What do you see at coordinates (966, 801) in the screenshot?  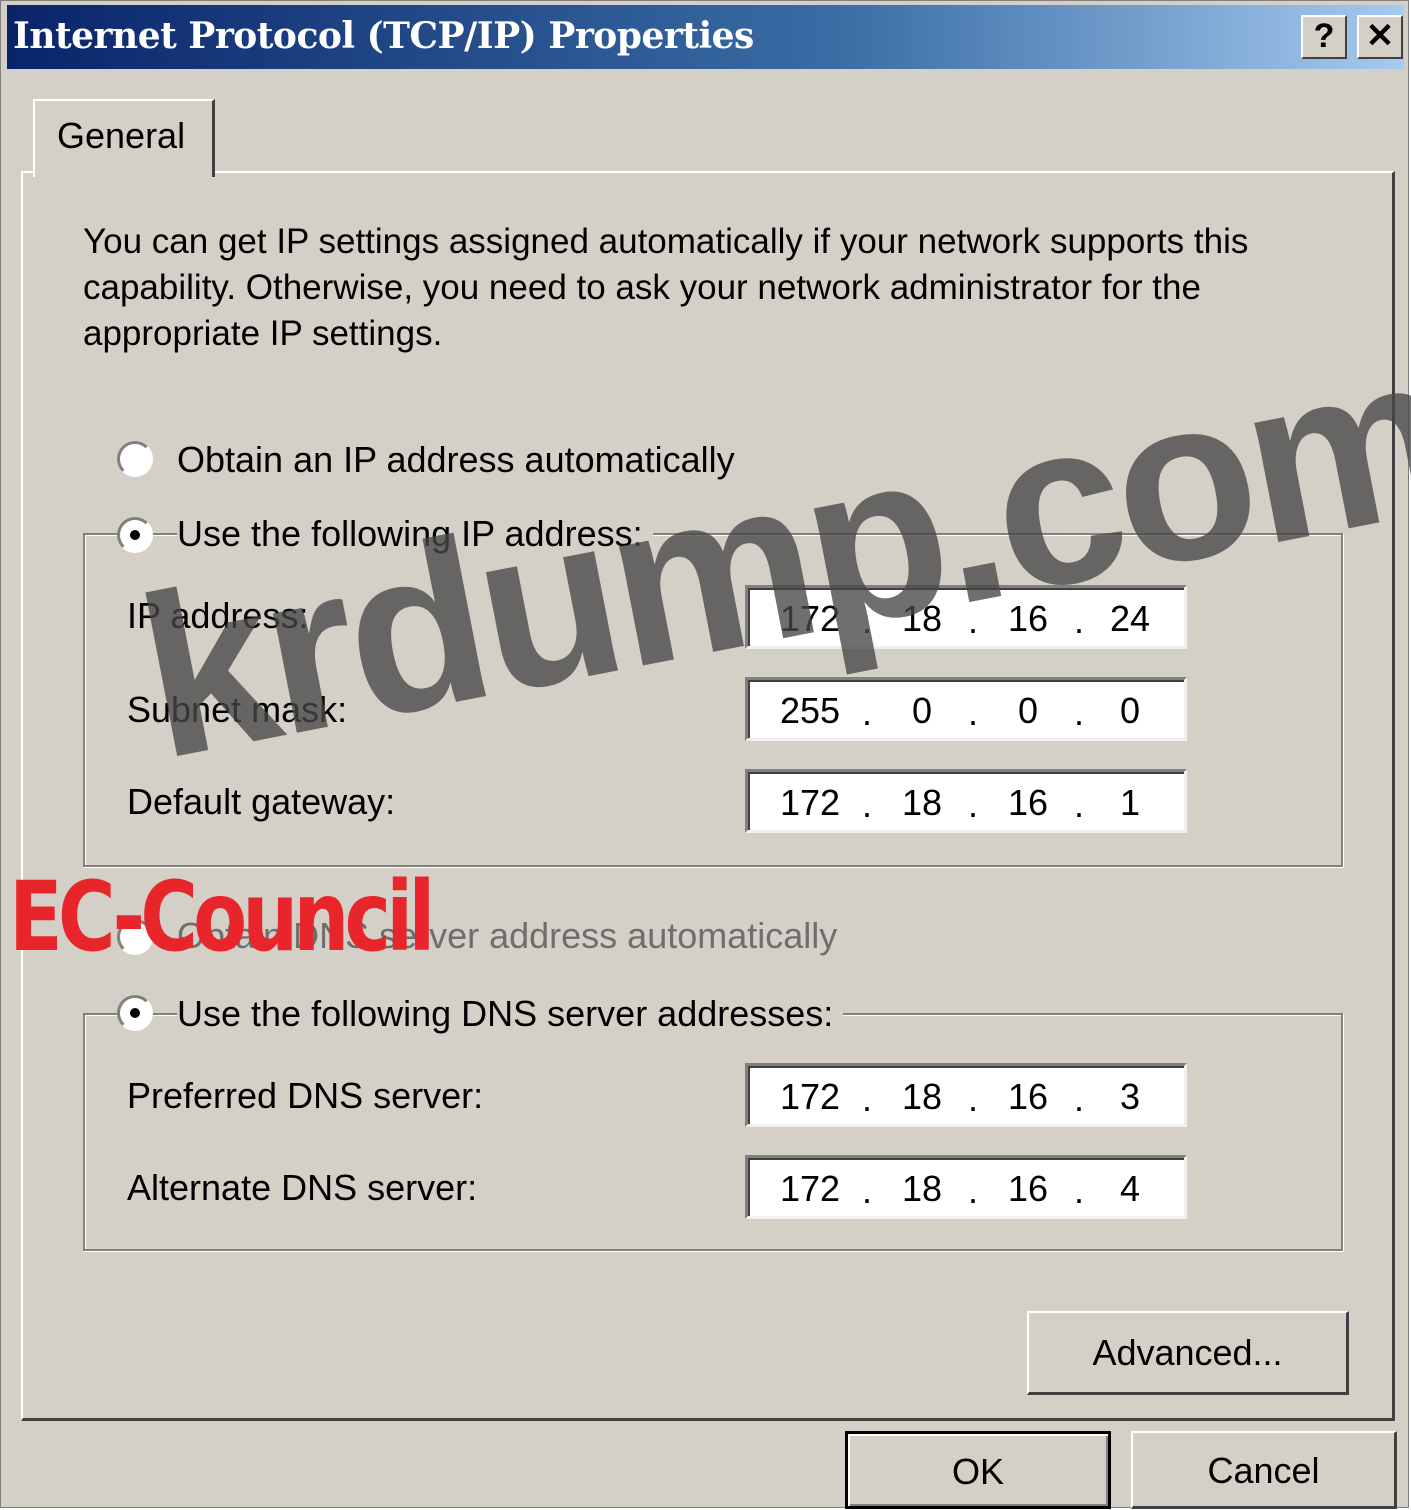 I see `default-gateway-input: 172 . 18 . 16 . 1` at bounding box center [966, 801].